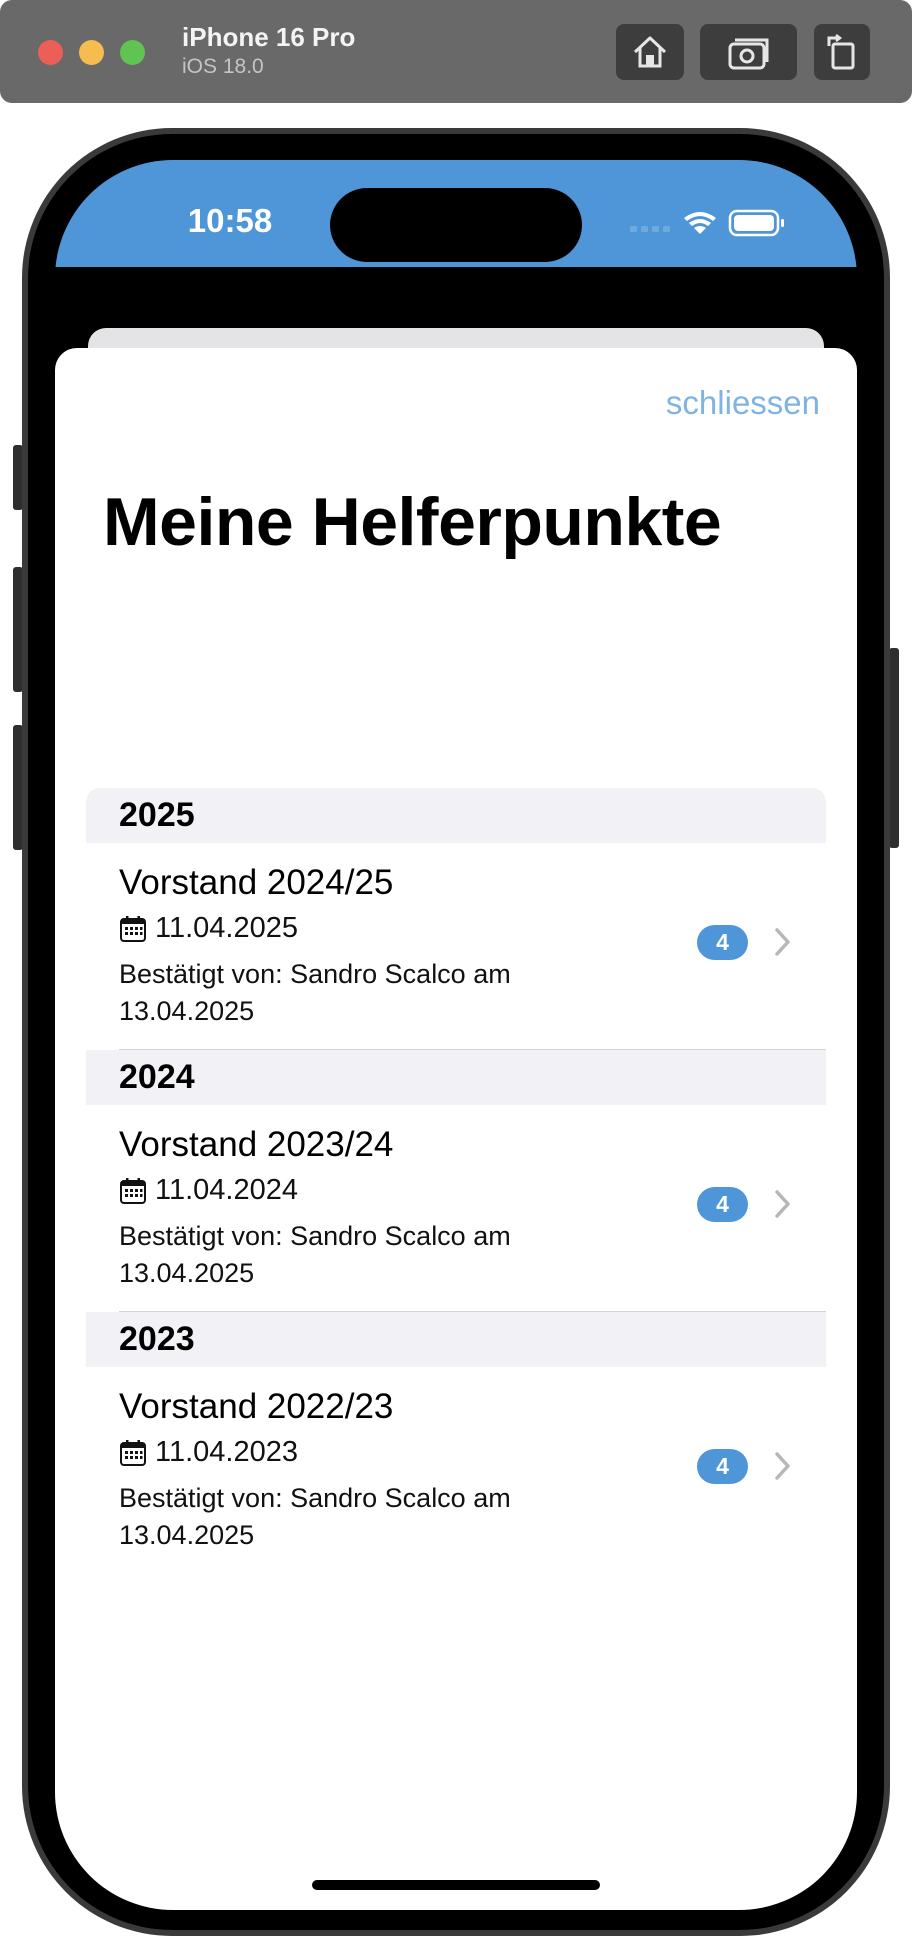  Describe the element at coordinates (650, 229) in the screenshot. I see `cellular-signal-icon` at that location.